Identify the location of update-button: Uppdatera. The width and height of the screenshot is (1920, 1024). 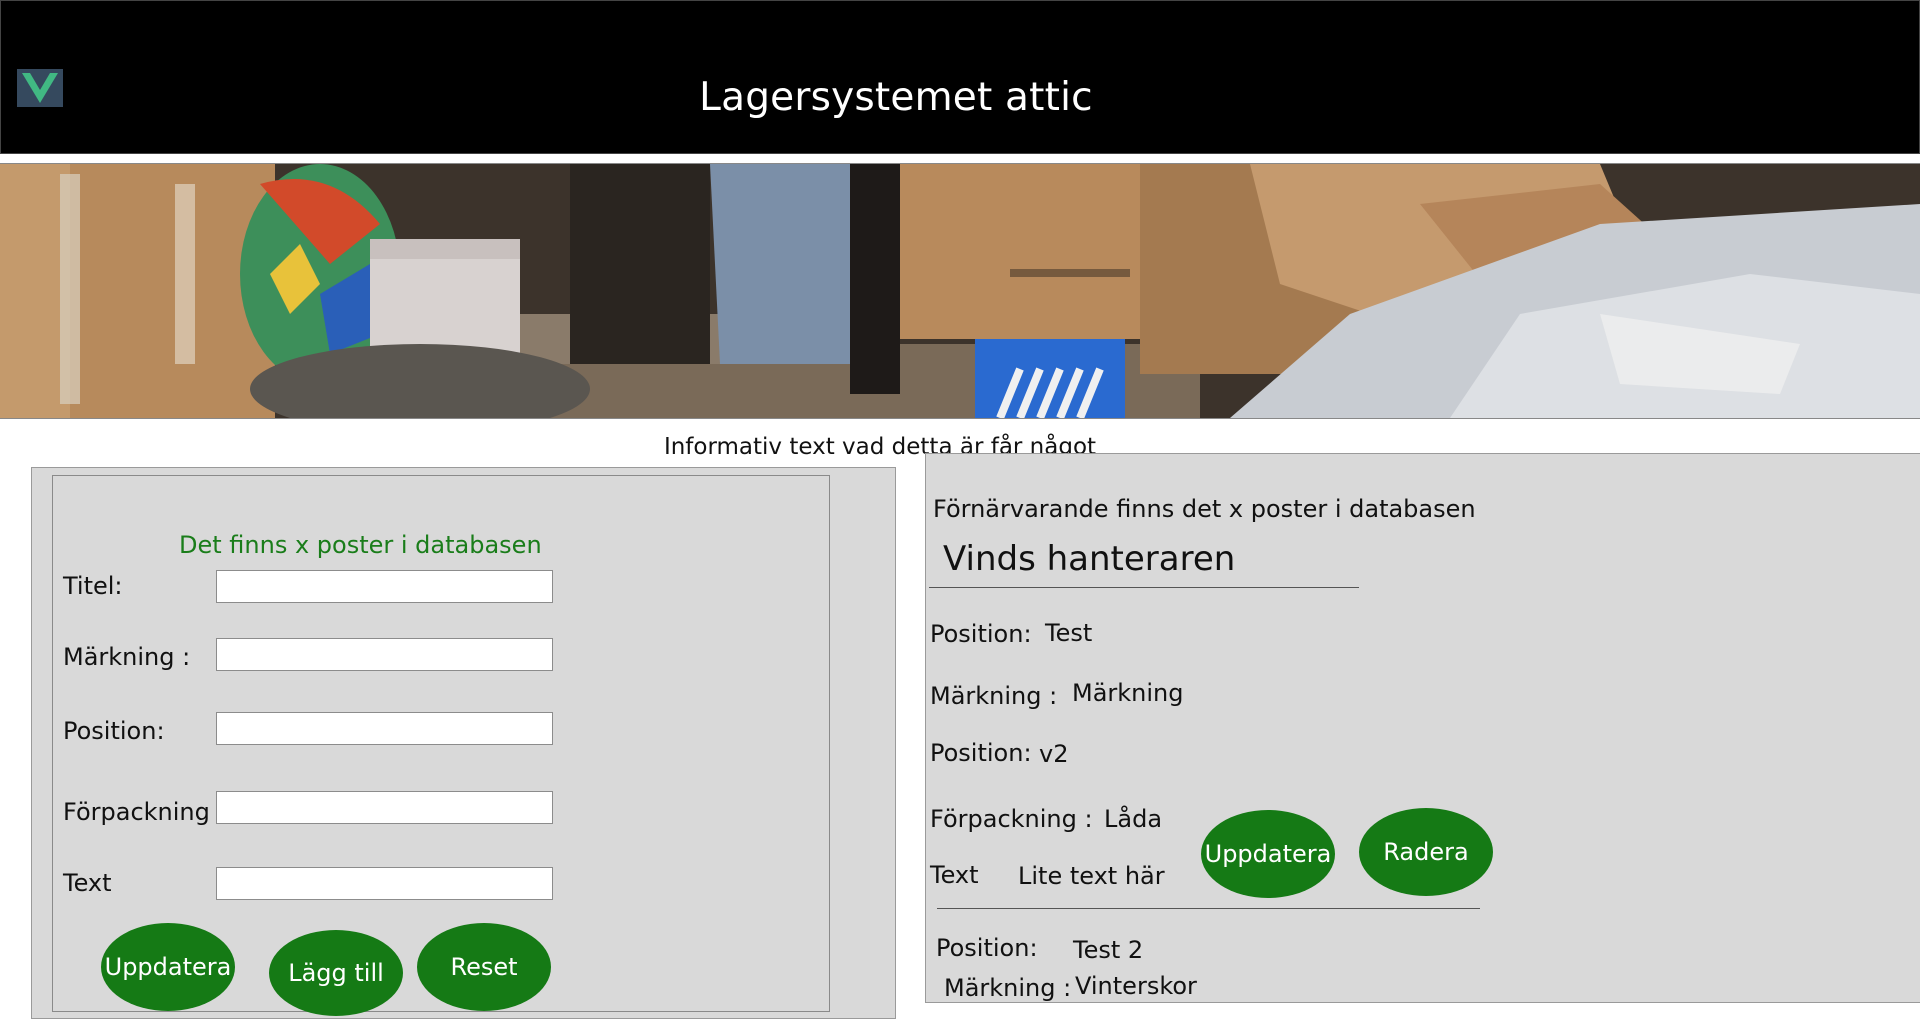
(168, 967).